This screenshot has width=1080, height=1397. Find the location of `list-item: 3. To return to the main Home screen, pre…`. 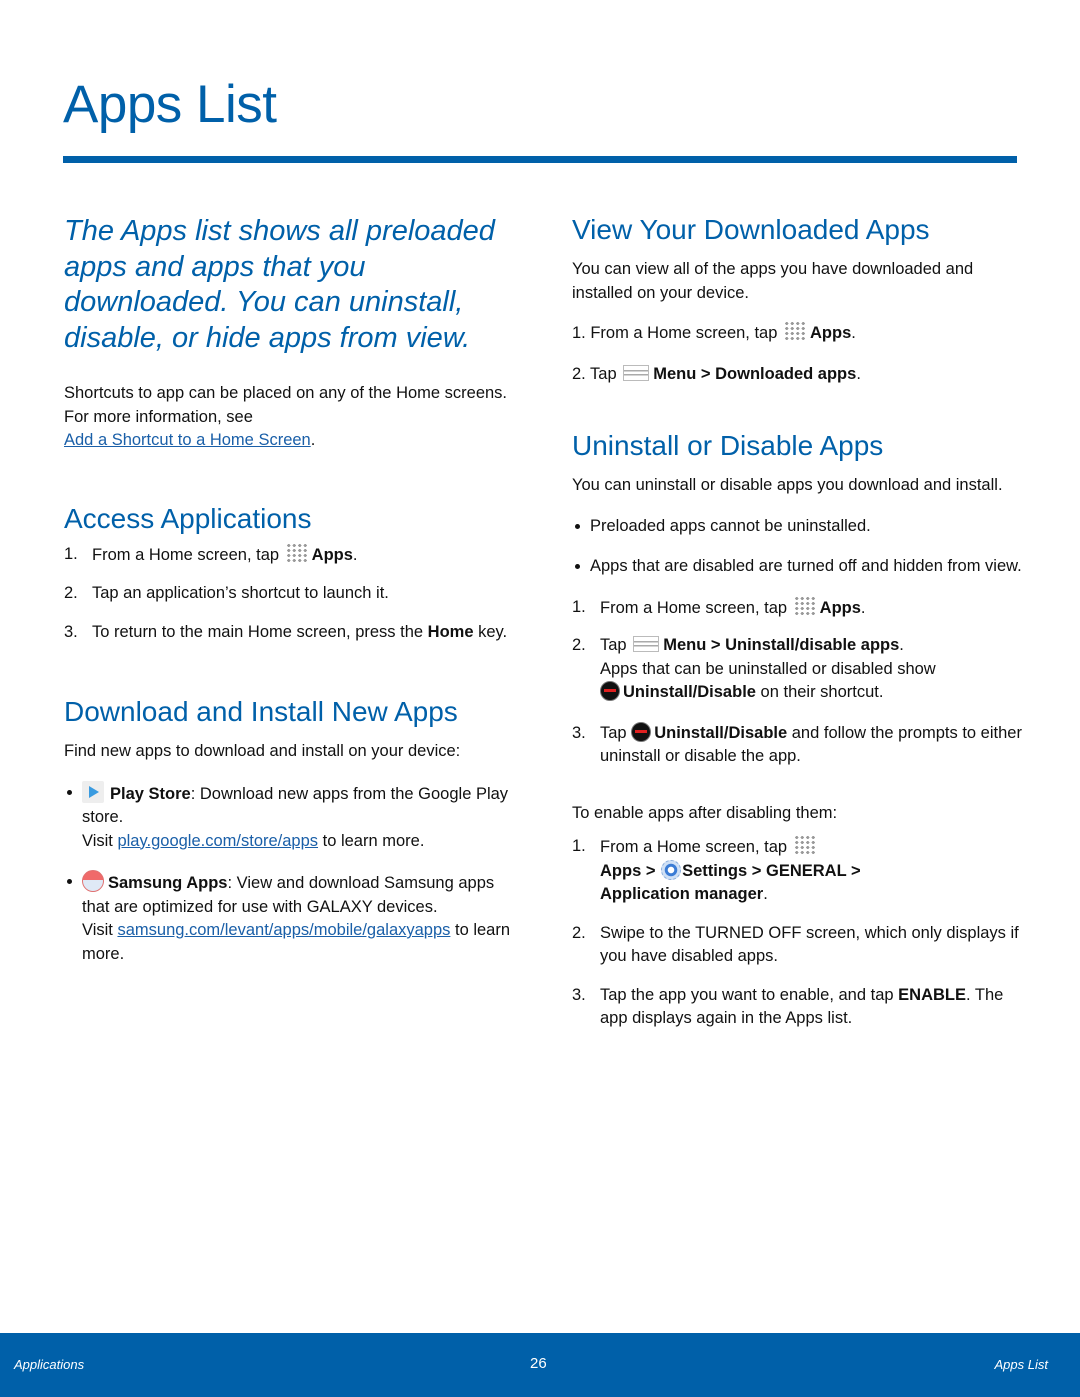

list-item: 3. To return to the main Home screen, pre… is located at coordinates (286, 631).